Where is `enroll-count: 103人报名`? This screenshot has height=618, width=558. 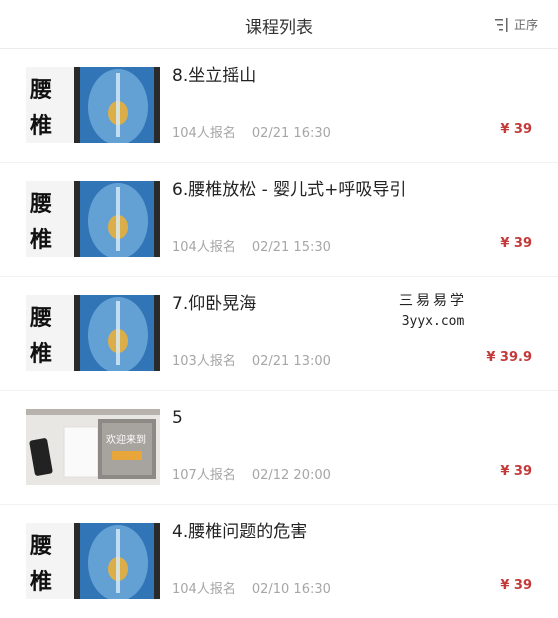 enroll-count: 103人报名 is located at coordinates (204, 361).